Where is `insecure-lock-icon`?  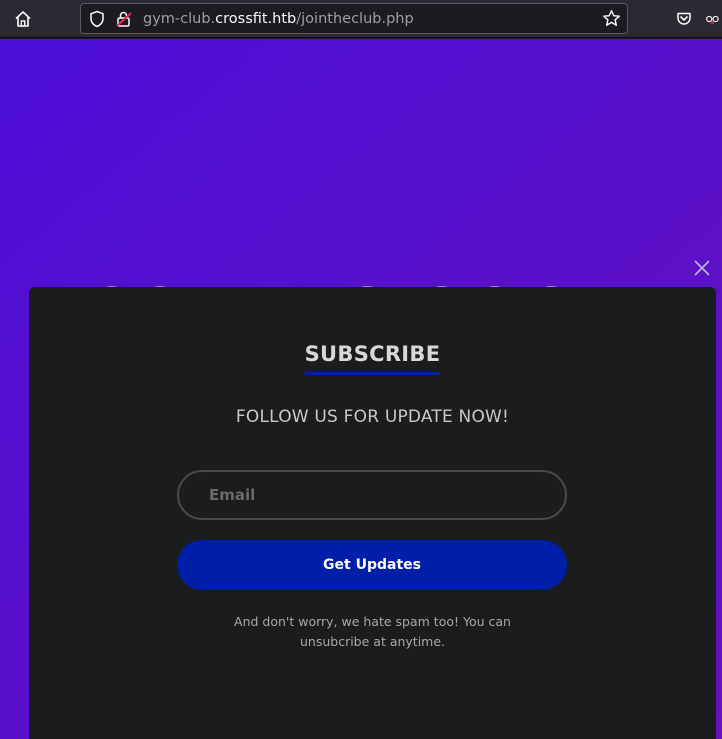
insecure-lock-icon is located at coordinates (124, 21).